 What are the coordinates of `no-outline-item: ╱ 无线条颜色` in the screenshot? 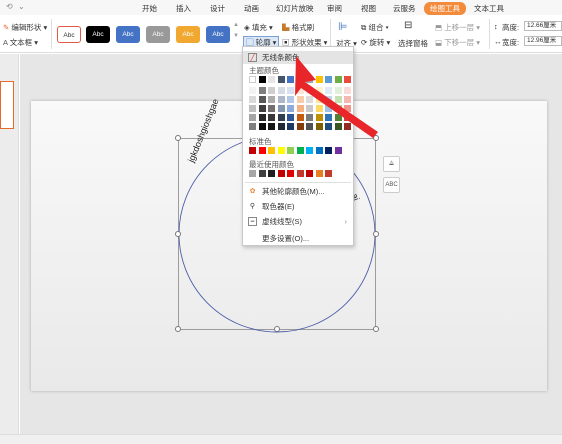 It's located at (298, 57).